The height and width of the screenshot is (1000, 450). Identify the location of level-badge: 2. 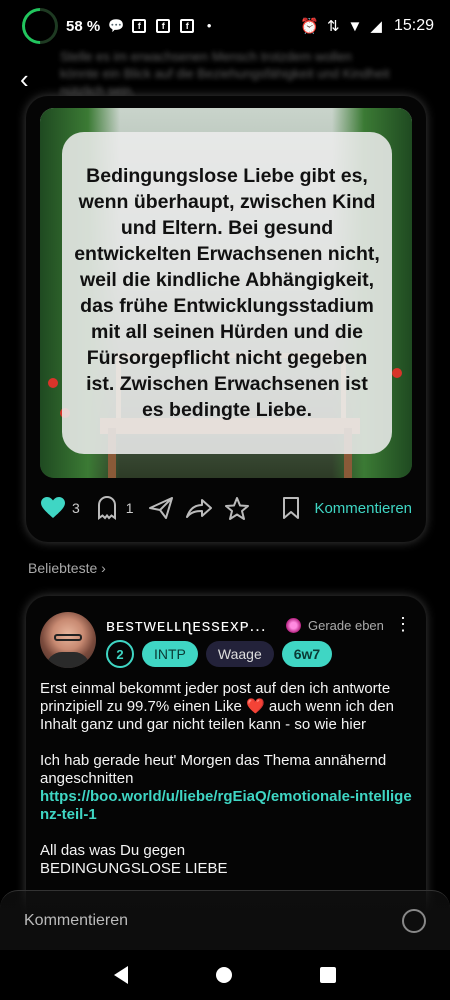
(120, 654).